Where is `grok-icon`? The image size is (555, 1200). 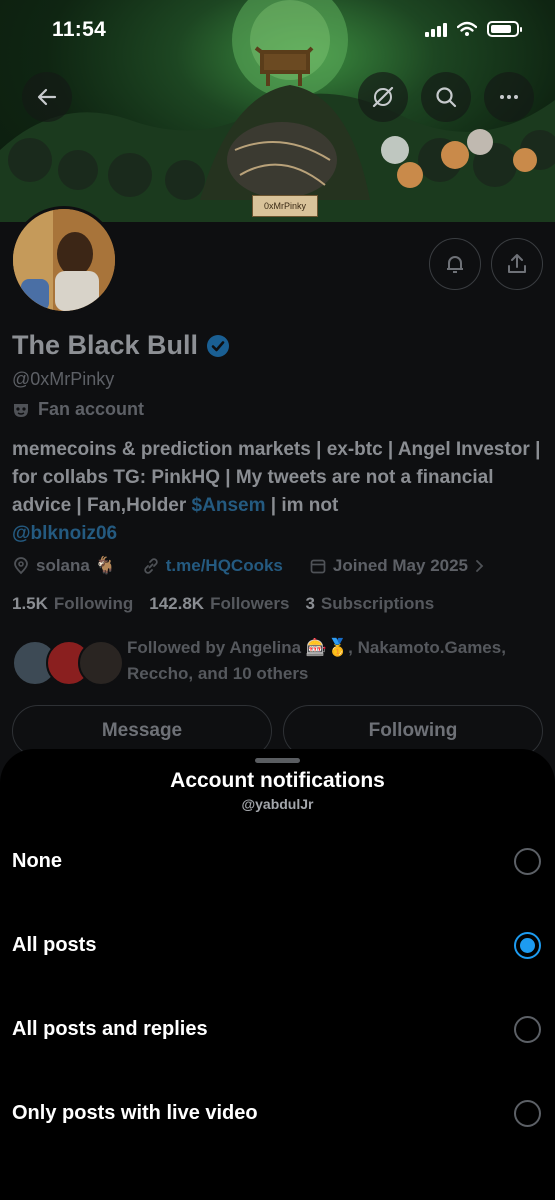
grok-icon is located at coordinates (383, 97).